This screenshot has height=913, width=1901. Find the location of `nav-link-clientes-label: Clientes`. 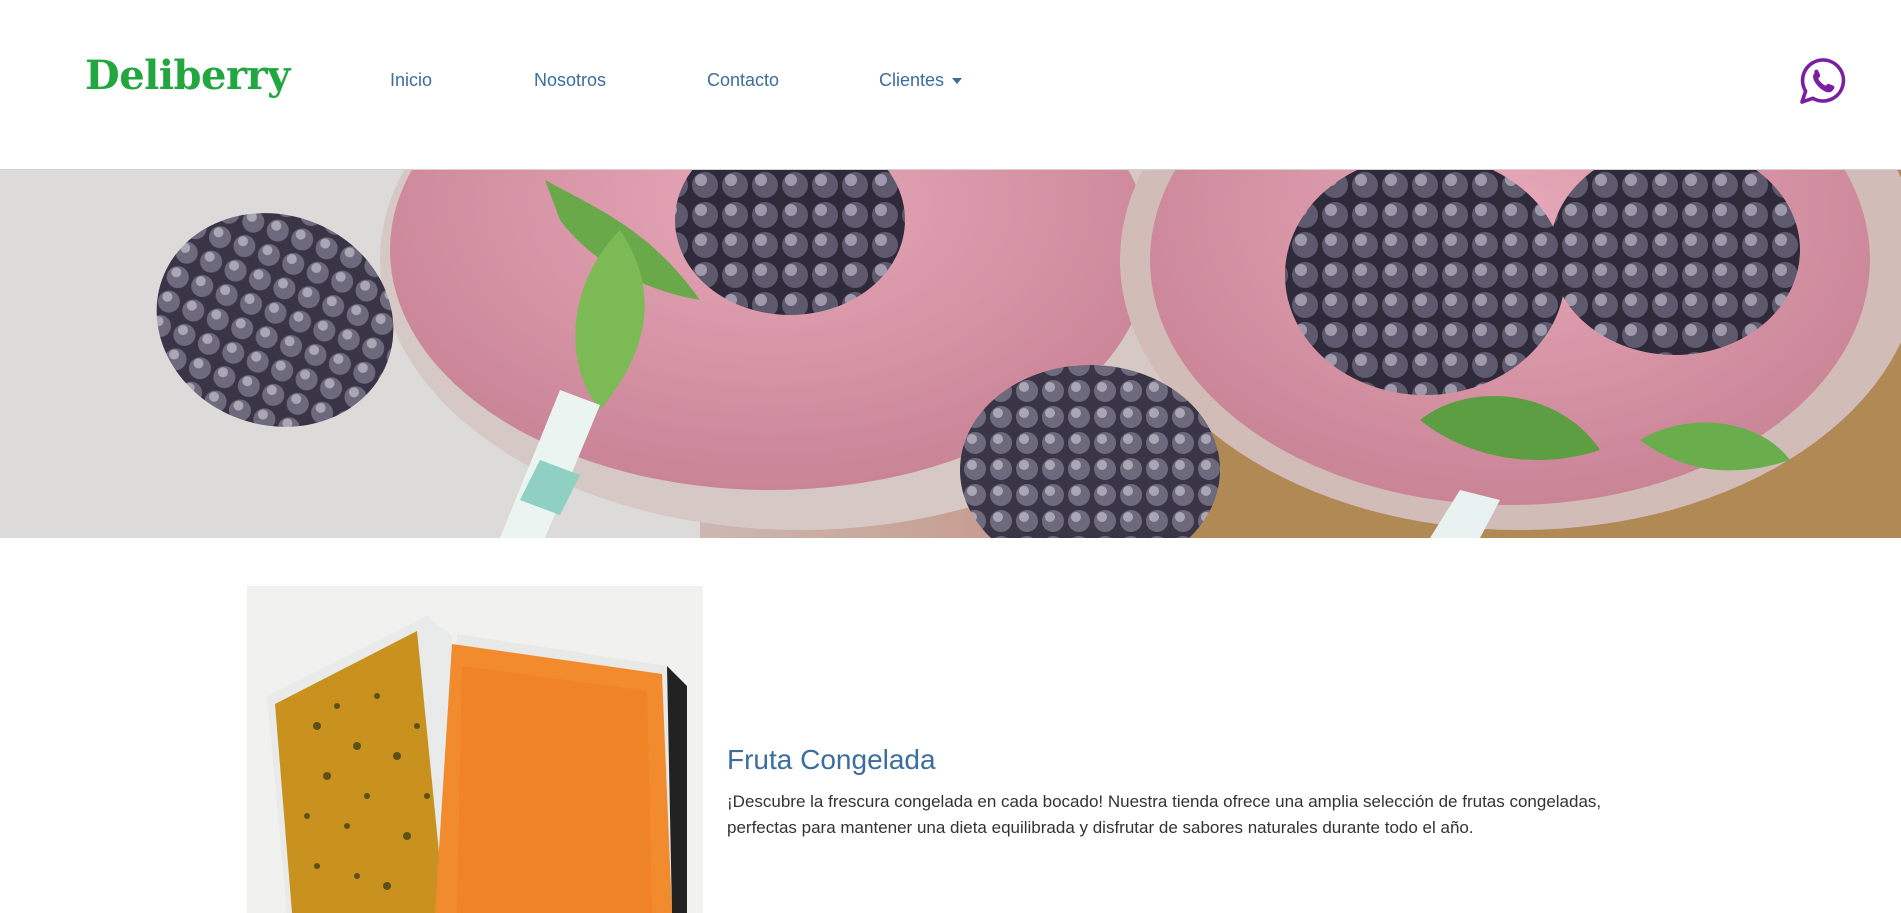

nav-link-clientes-label: Clientes is located at coordinates (912, 80).